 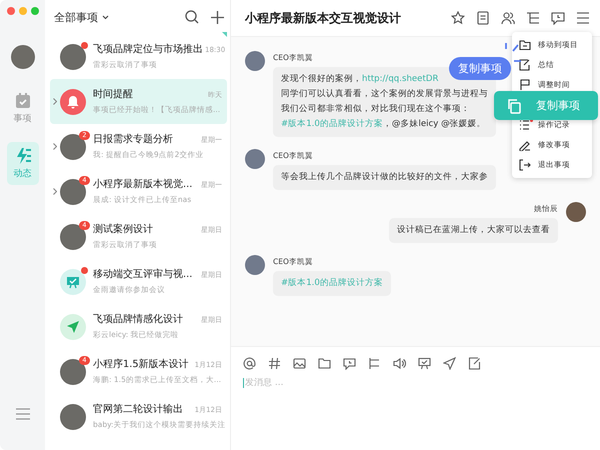 What do you see at coordinates (133, 139) in the screenshot?
I see `conversation-title: 日报需求专题分析` at bounding box center [133, 139].